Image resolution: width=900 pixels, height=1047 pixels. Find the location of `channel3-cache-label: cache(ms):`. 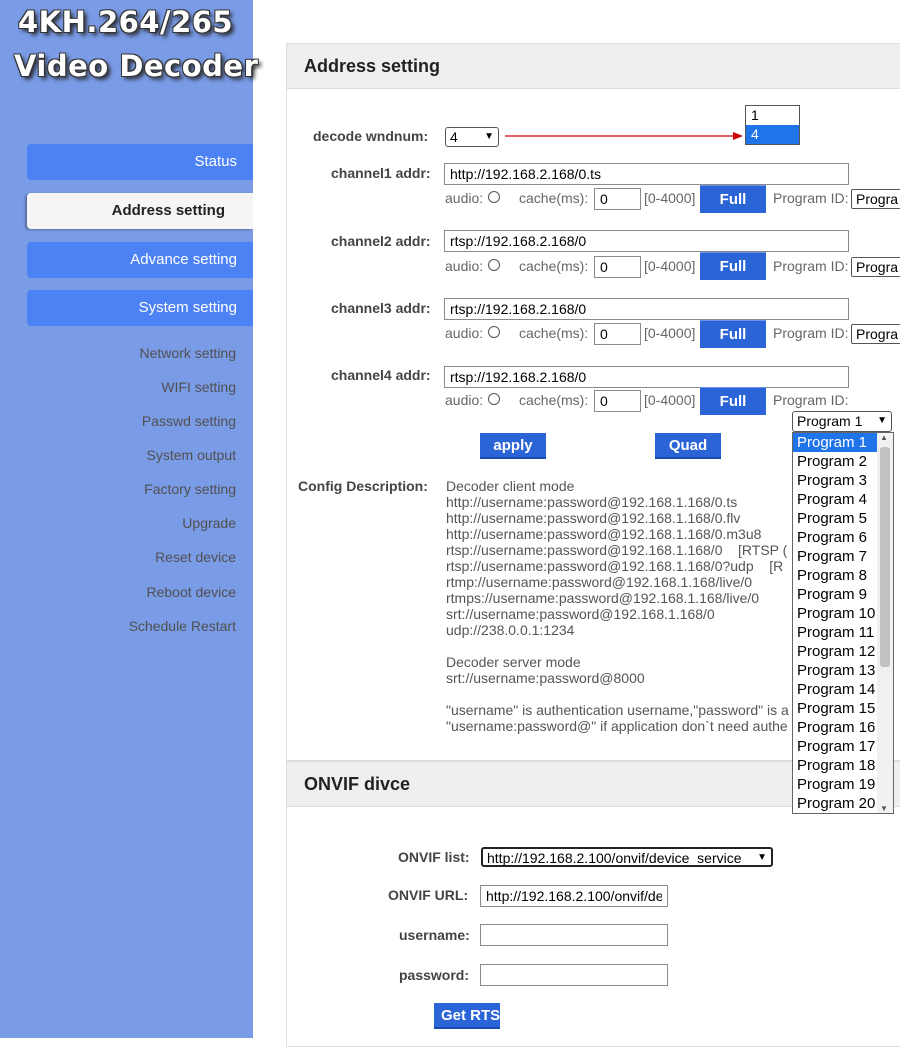

channel3-cache-label: cache(ms): is located at coordinates (554, 333).